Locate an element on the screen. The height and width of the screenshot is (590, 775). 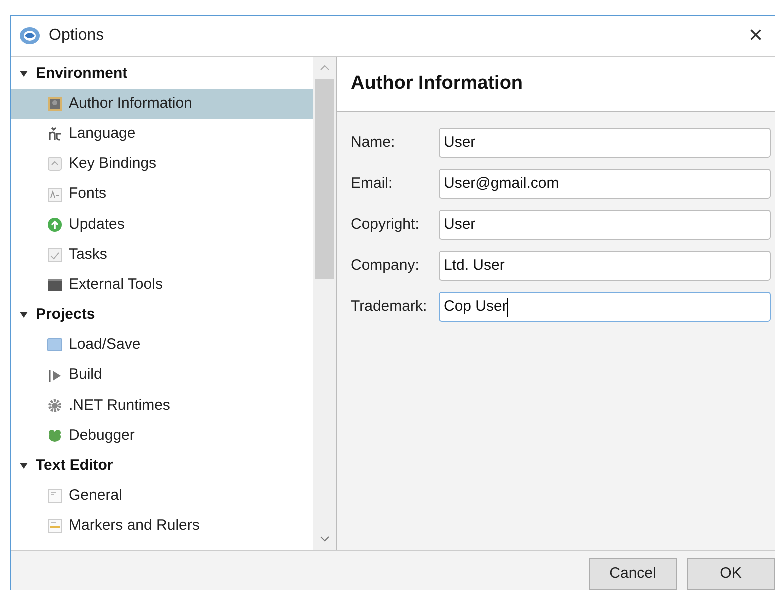
bug-icon is located at coordinates (55, 436).